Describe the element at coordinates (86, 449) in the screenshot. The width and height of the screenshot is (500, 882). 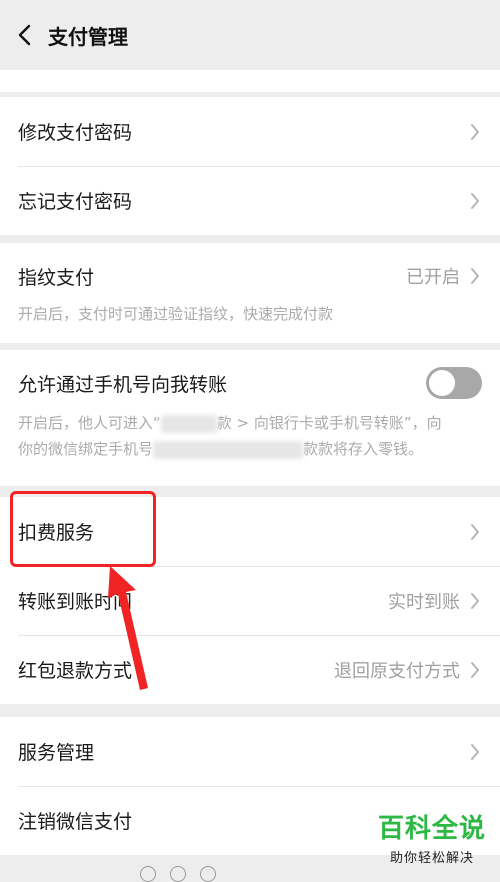
I see `desc-line2-start: 你的微信绑定手机号` at that location.